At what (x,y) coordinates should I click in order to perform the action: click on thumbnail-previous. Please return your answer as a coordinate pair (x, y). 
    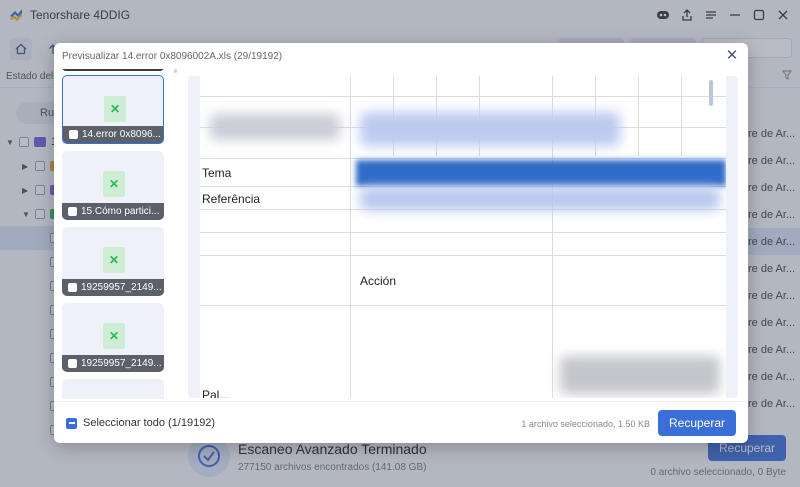
    Looking at the image, I should click on (113, 70).